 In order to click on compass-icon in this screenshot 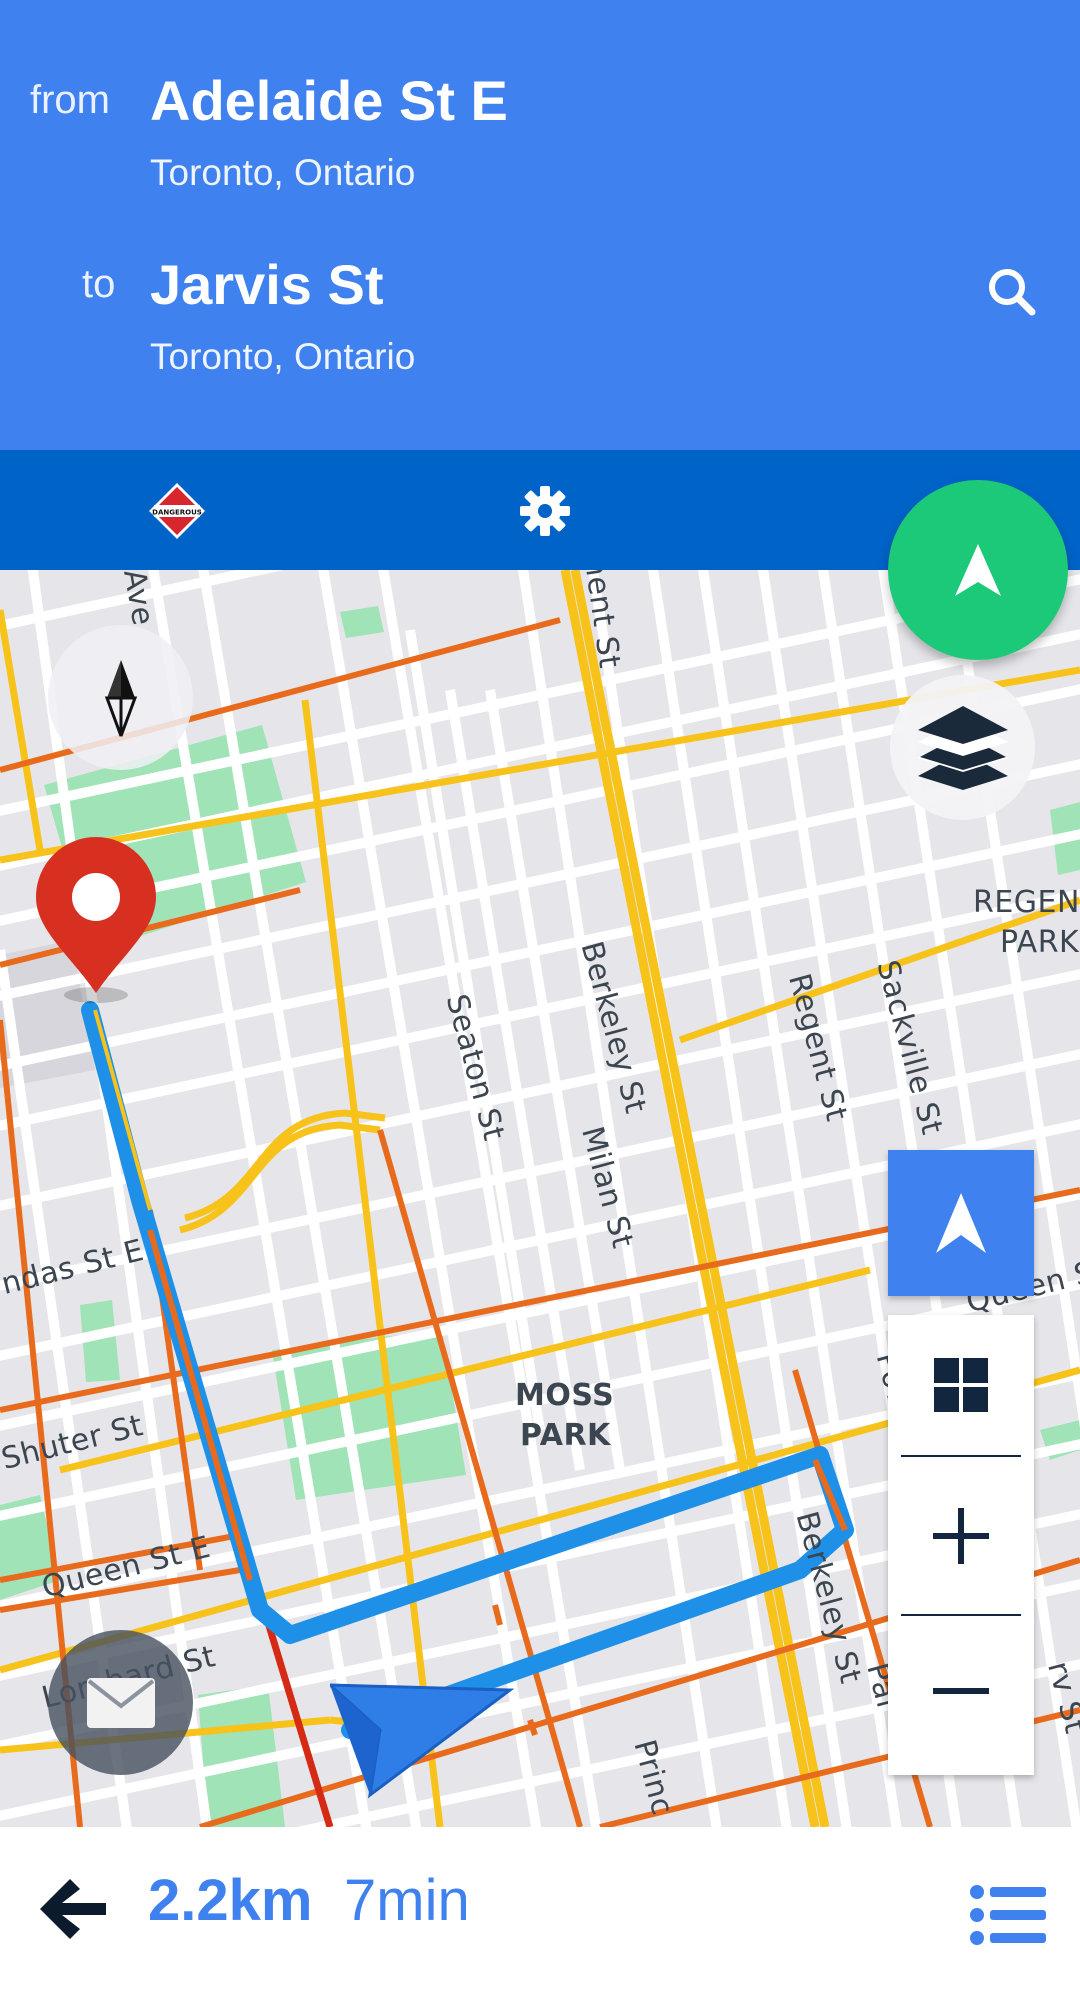, I will do `click(120, 698)`.